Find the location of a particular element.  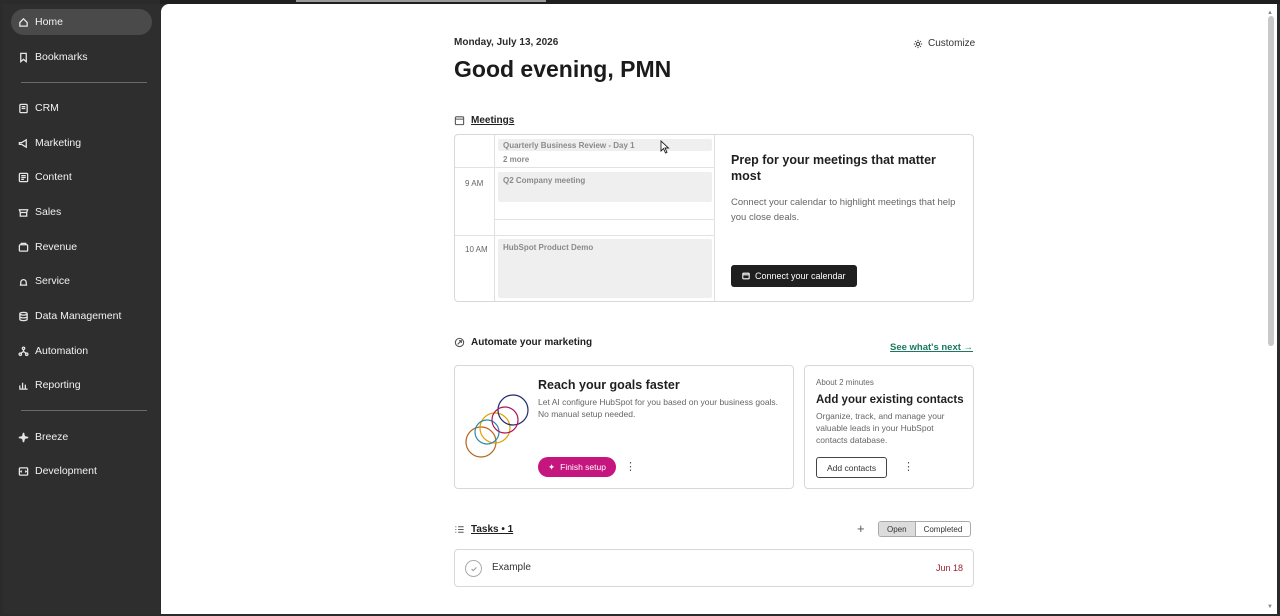

sidebar-item-label: Development is located at coordinates (66, 471).